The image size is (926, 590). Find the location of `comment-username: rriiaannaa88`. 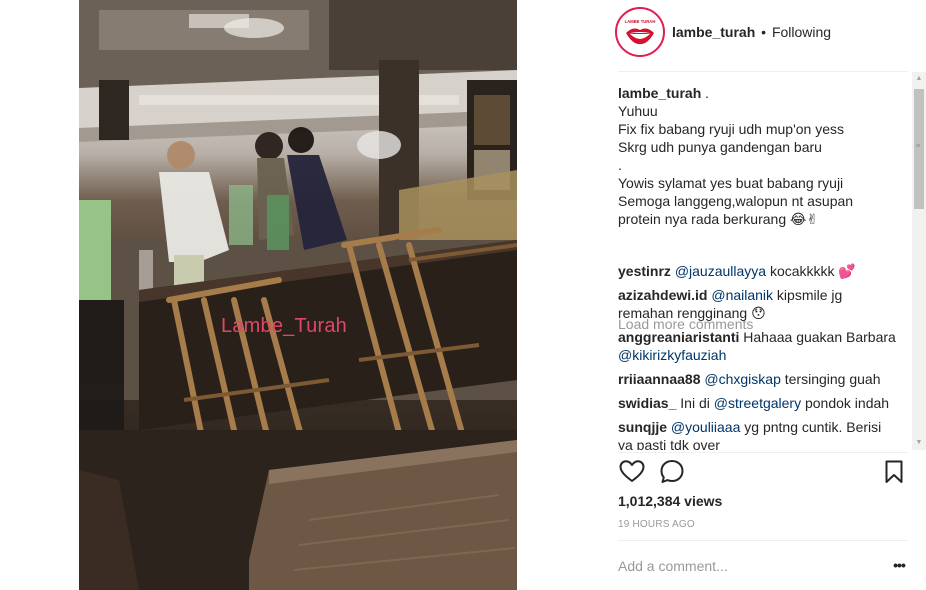

comment-username: rriiaannaa88 is located at coordinates (659, 379).